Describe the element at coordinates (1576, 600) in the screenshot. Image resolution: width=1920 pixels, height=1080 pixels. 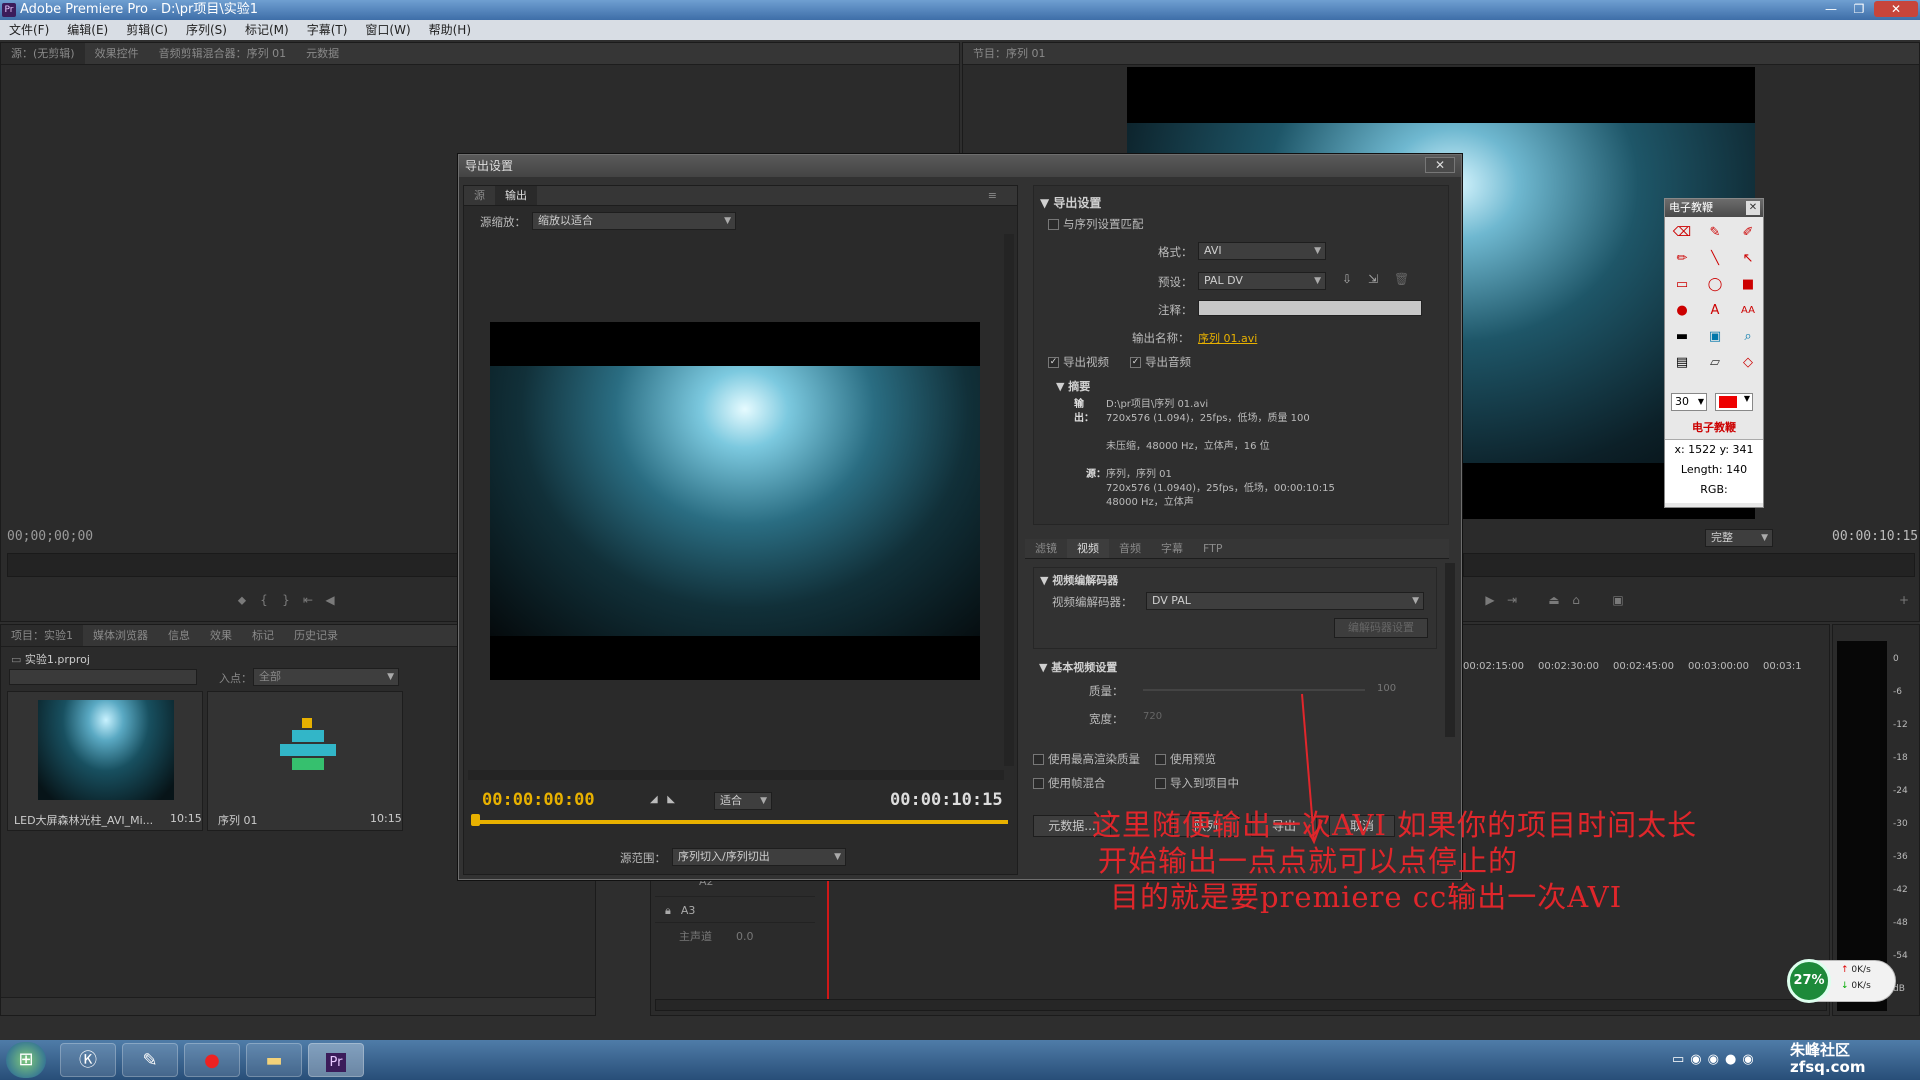
I see `extract-icon: ⌂` at that location.